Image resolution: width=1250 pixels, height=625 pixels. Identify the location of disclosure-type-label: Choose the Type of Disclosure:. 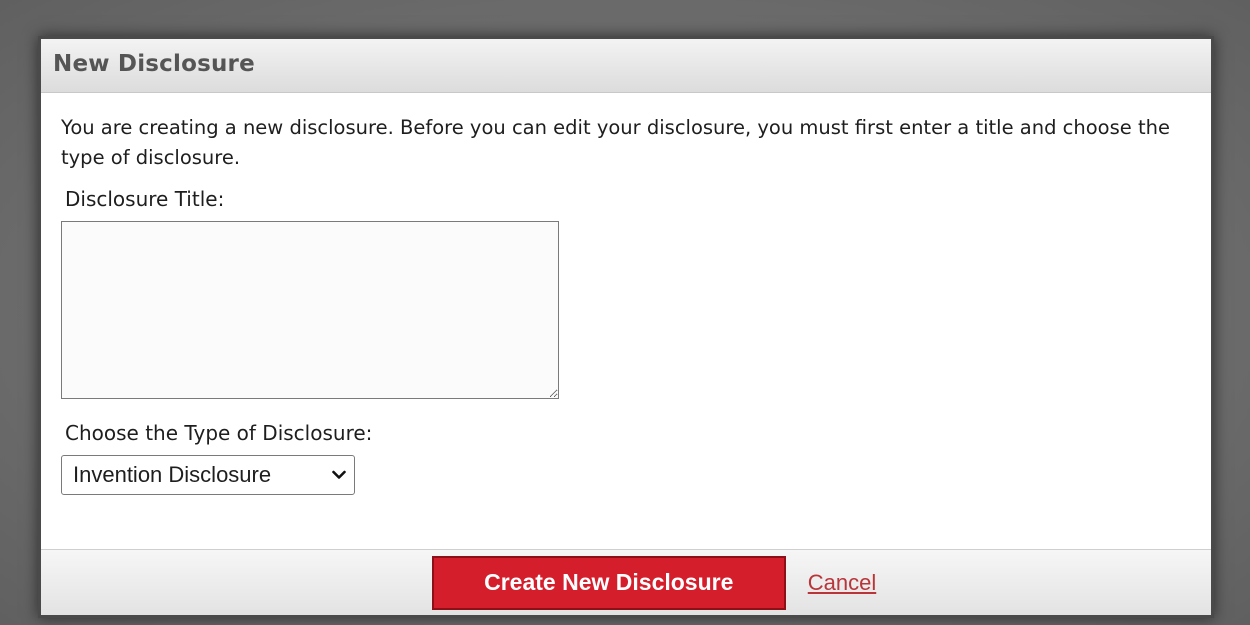
(219, 433).